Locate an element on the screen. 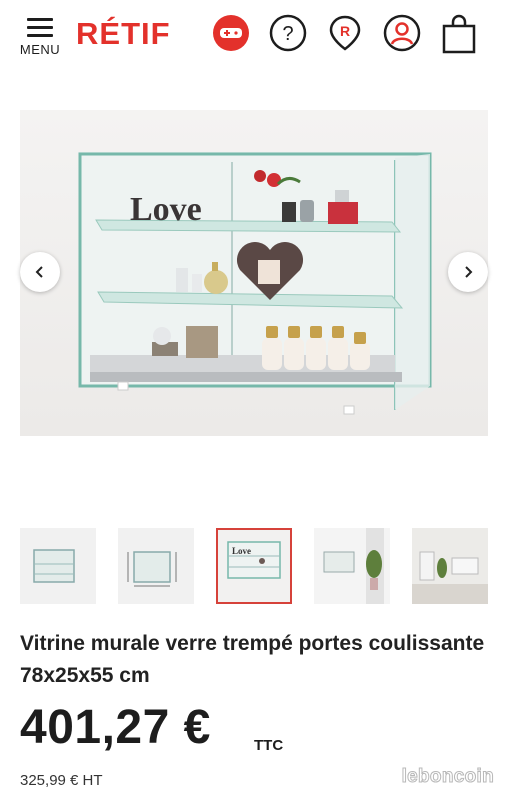  menu-button: MENU is located at coordinates (40, 37).